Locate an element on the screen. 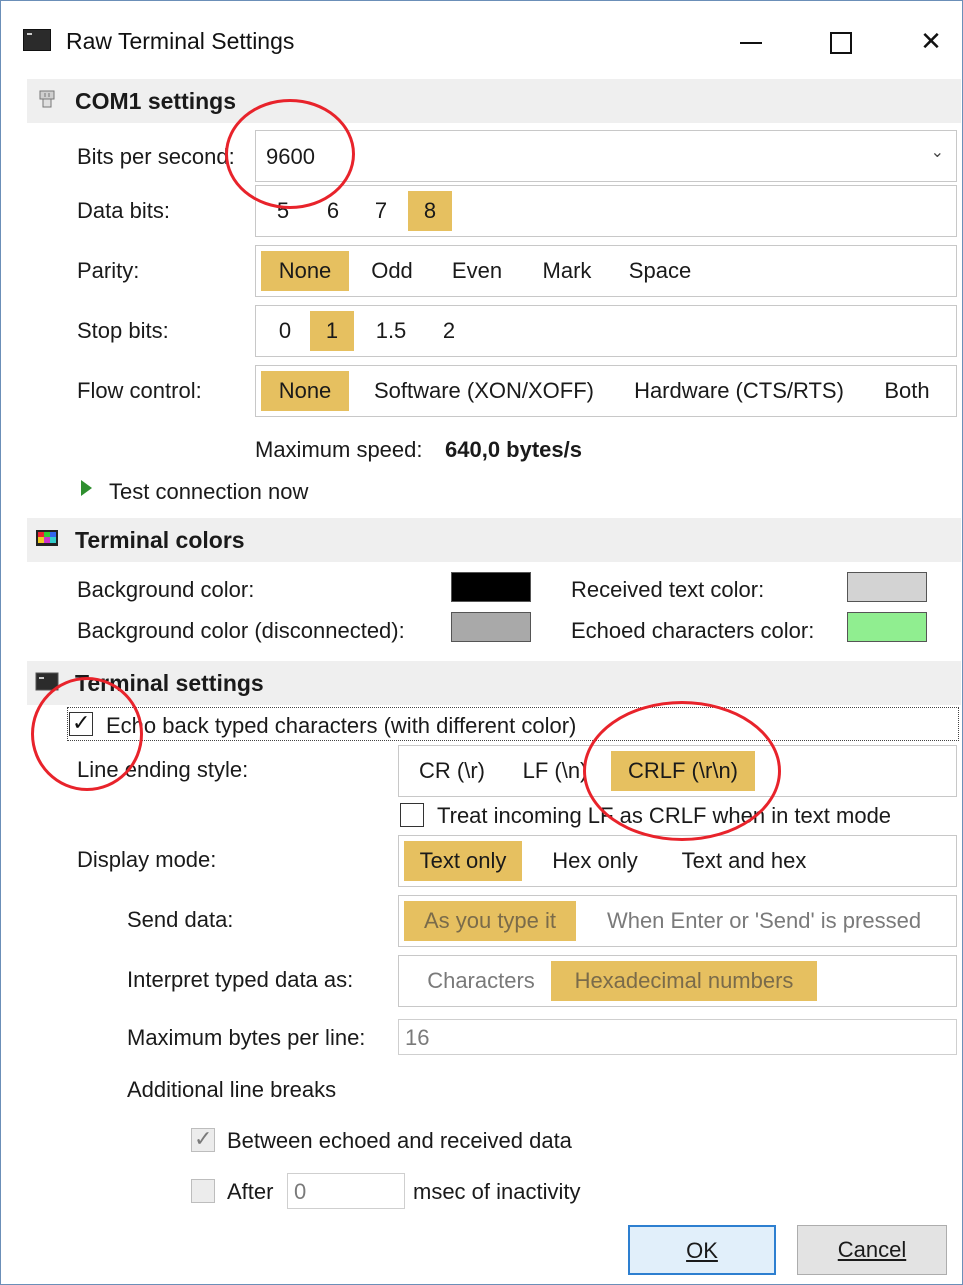  received-text-color-label: Received text color: is located at coordinates (668, 589).